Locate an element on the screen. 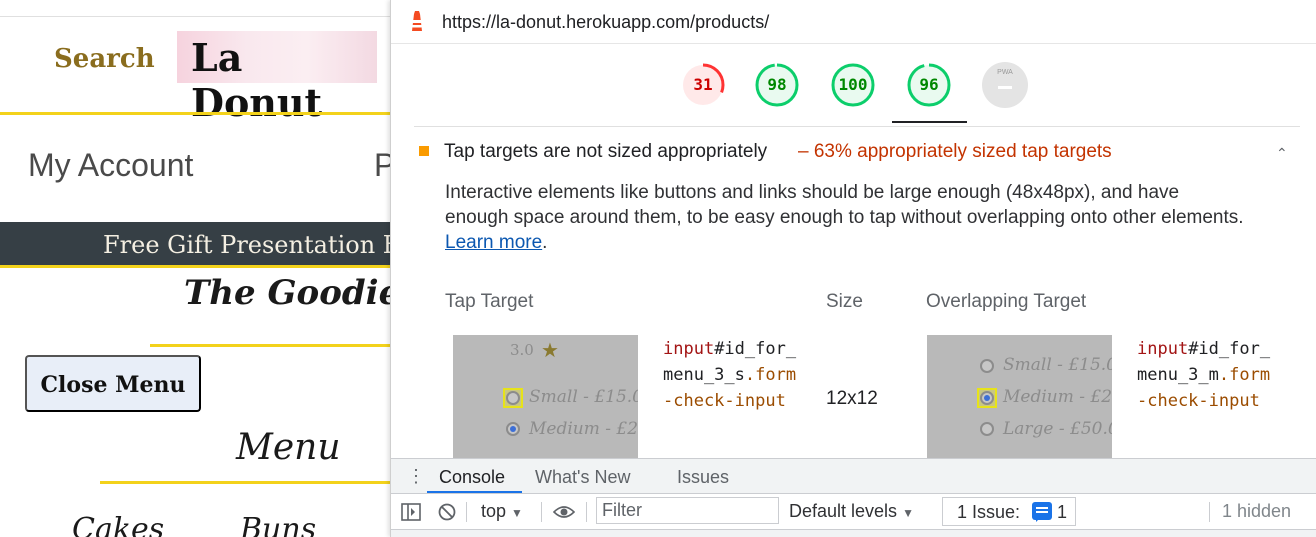 Image resolution: width=1316 pixels, height=537 pixels. warning-square-icon is located at coordinates (424, 151).